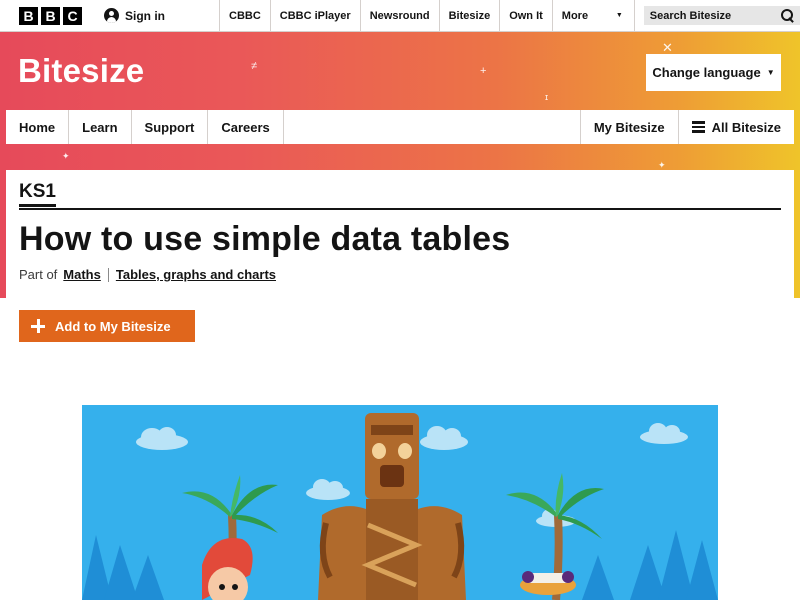 This screenshot has height=600, width=800. I want to click on page-title: How to use simple data tables, so click(265, 239).